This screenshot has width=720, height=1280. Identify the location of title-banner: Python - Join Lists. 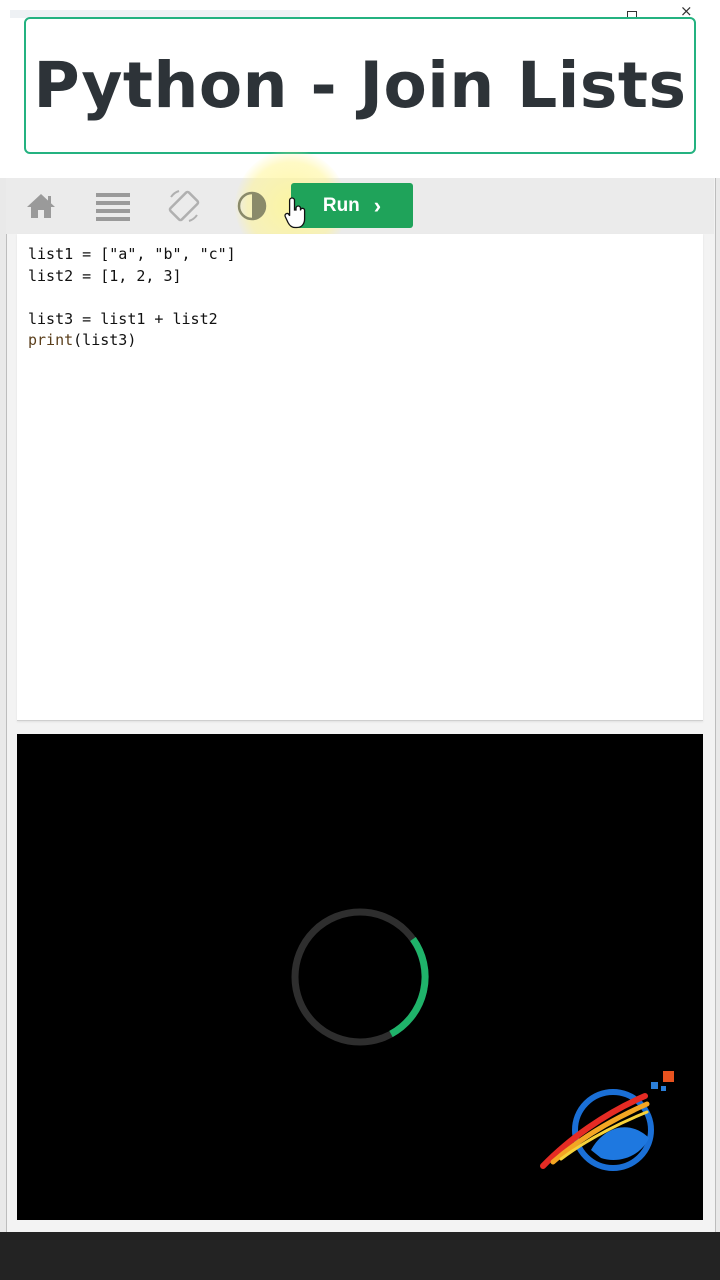
(360, 85).